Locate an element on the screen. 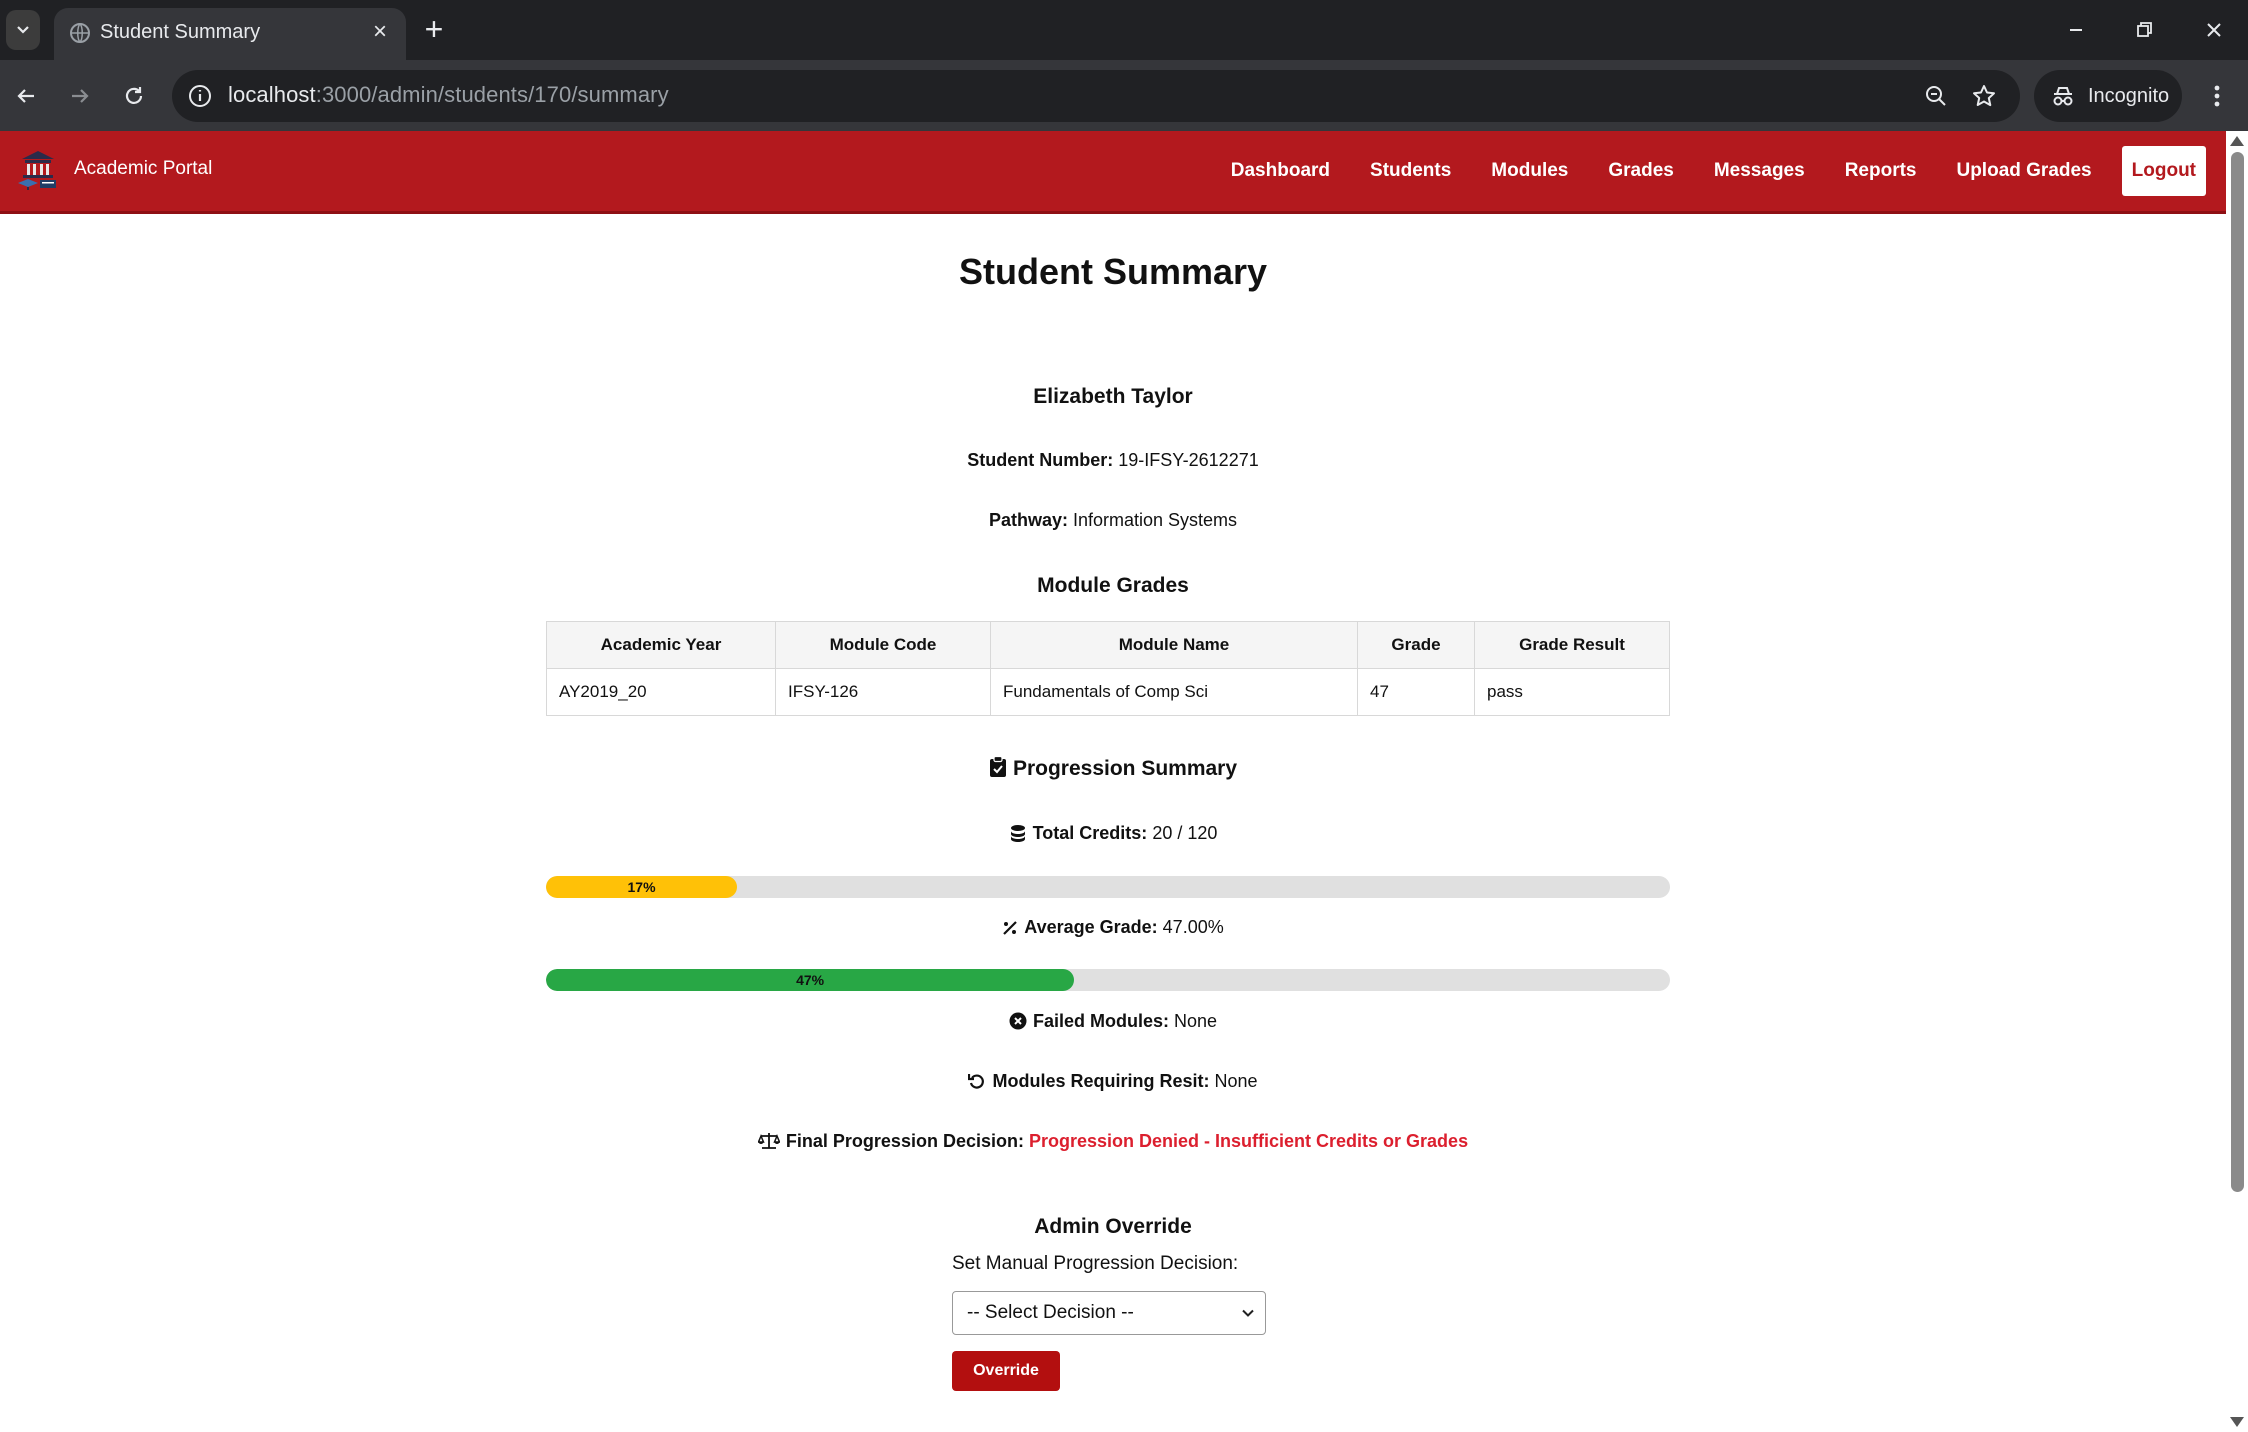  incognito-indicator: Incognito is located at coordinates (2108, 96).